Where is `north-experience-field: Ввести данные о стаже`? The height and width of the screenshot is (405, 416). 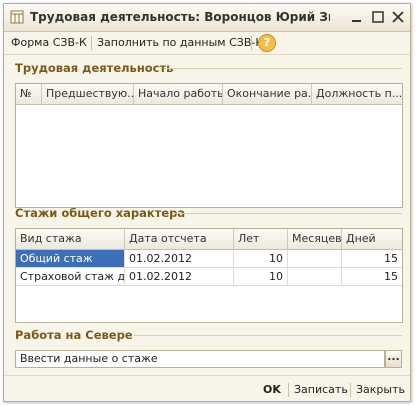 north-experience-field: Ввести данные о стаже is located at coordinates (200, 359).